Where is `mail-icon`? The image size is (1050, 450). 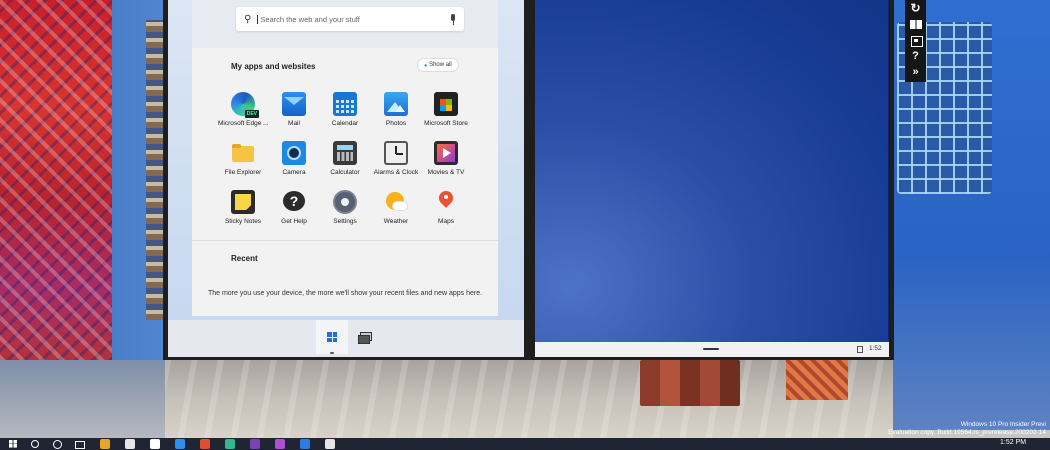 mail-icon is located at coordinates (294, 104).